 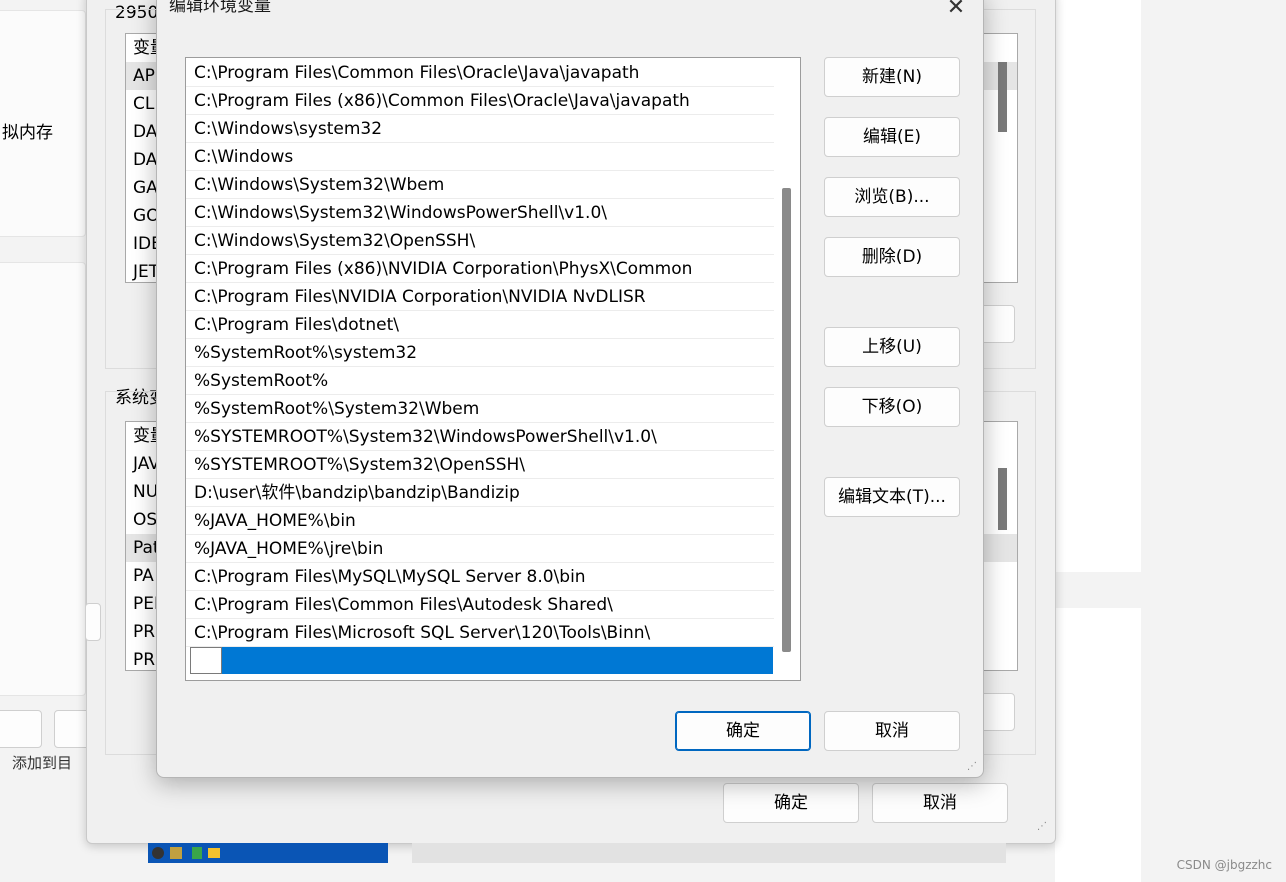 What do you see at coordinates (206, 660) in the screenshot?
I see `new-path-input` at bounding box center [206, 660].